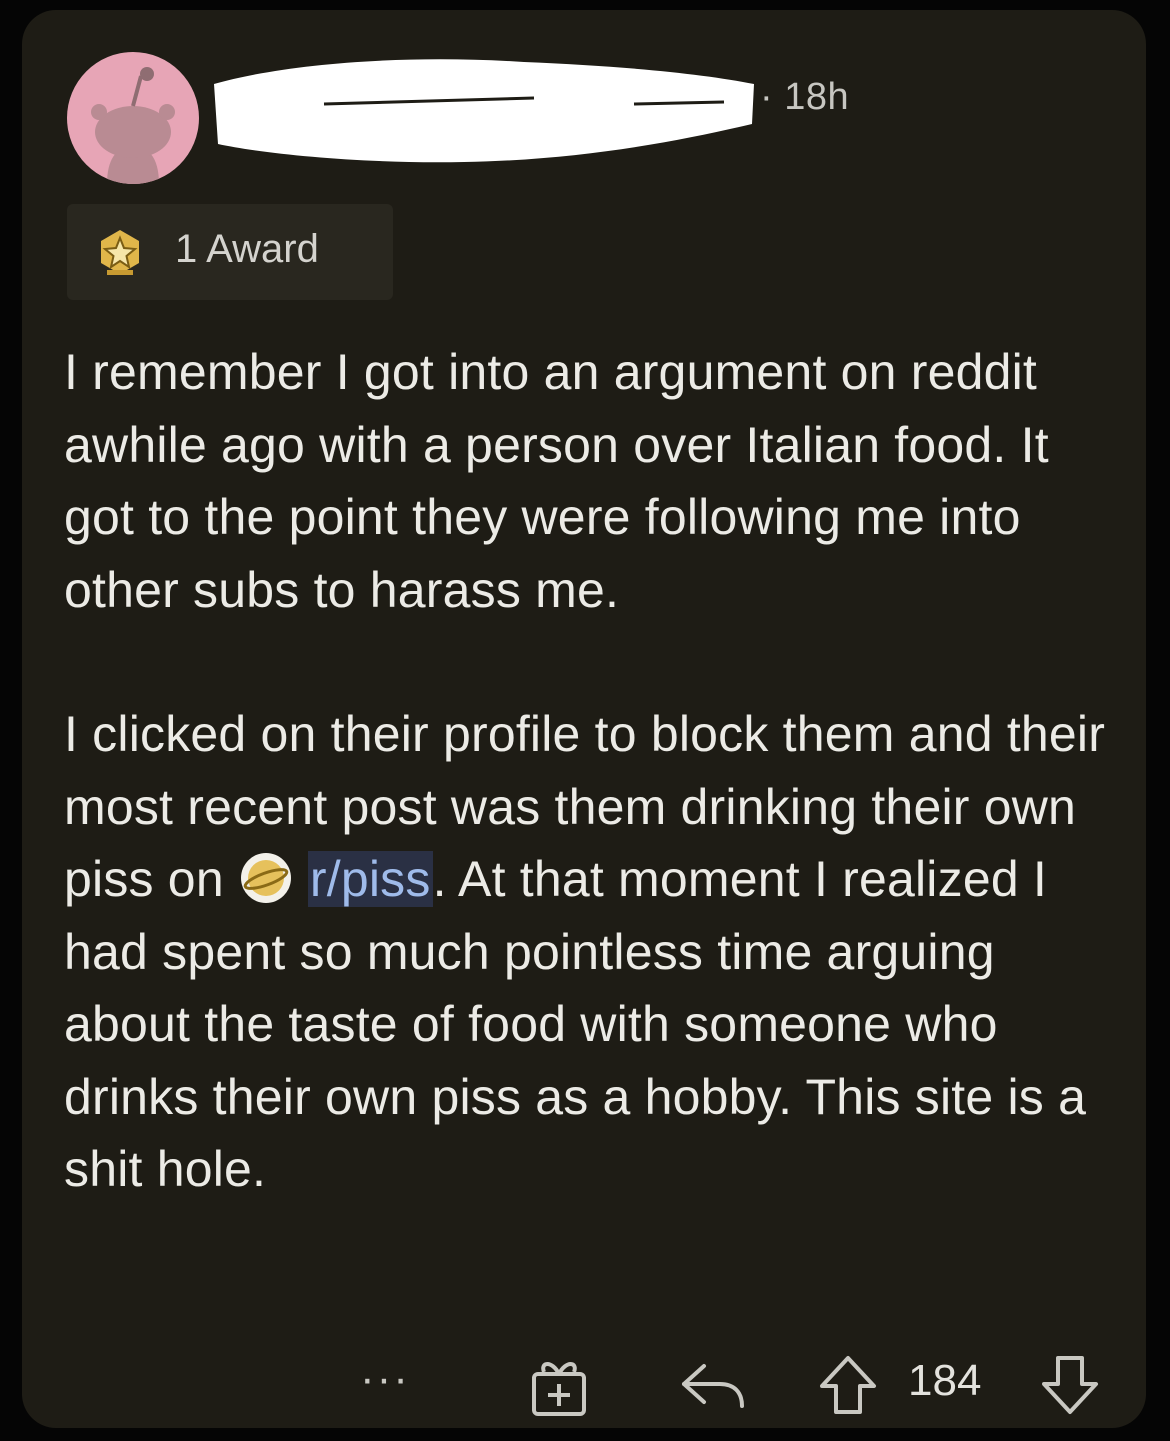 This screenshot has height=1441, width=1170. Describe the element at coordinates (559, 1387) in the screenshot. I see `gift-icon` at that location.